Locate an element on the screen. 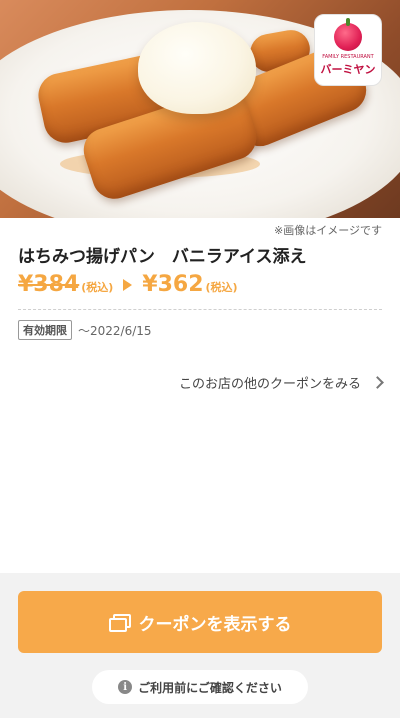 This screenshot has height=718, width=400. other-coupons-link: このお店の他のクーポンをみる is located at coordinates (281, 382).